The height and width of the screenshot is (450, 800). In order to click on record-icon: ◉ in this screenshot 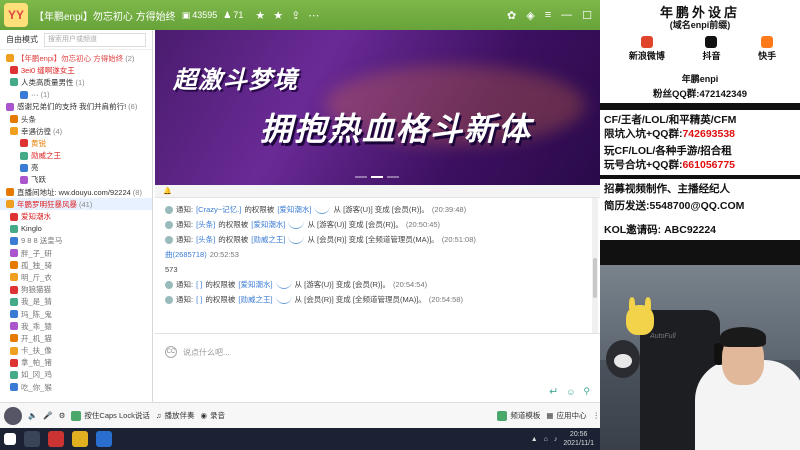, I will do `click(204, 415)`.